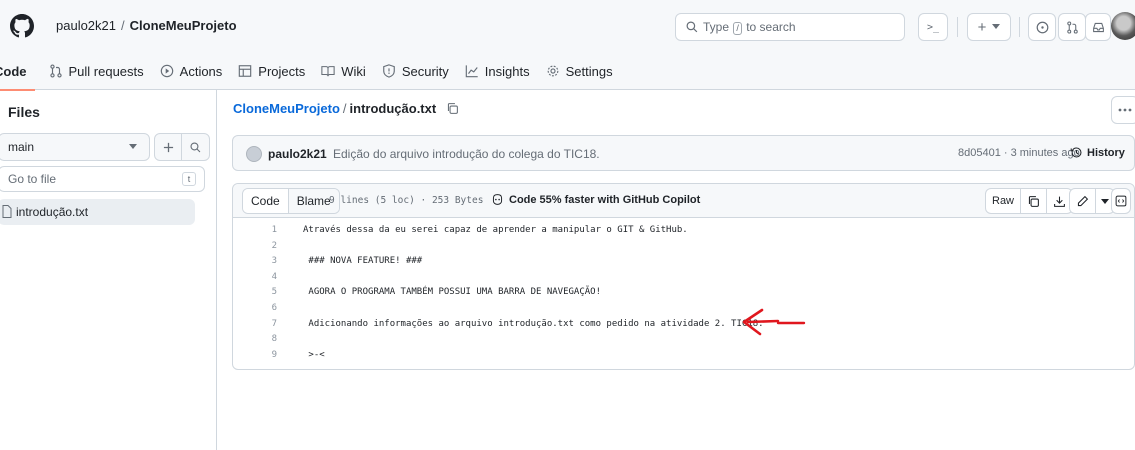 This screenshot has height=450, width=1135. What do you see at coordinates (255, 230) in the screenshot?
I see `line-number: 1` at bounding box center [255, 230].